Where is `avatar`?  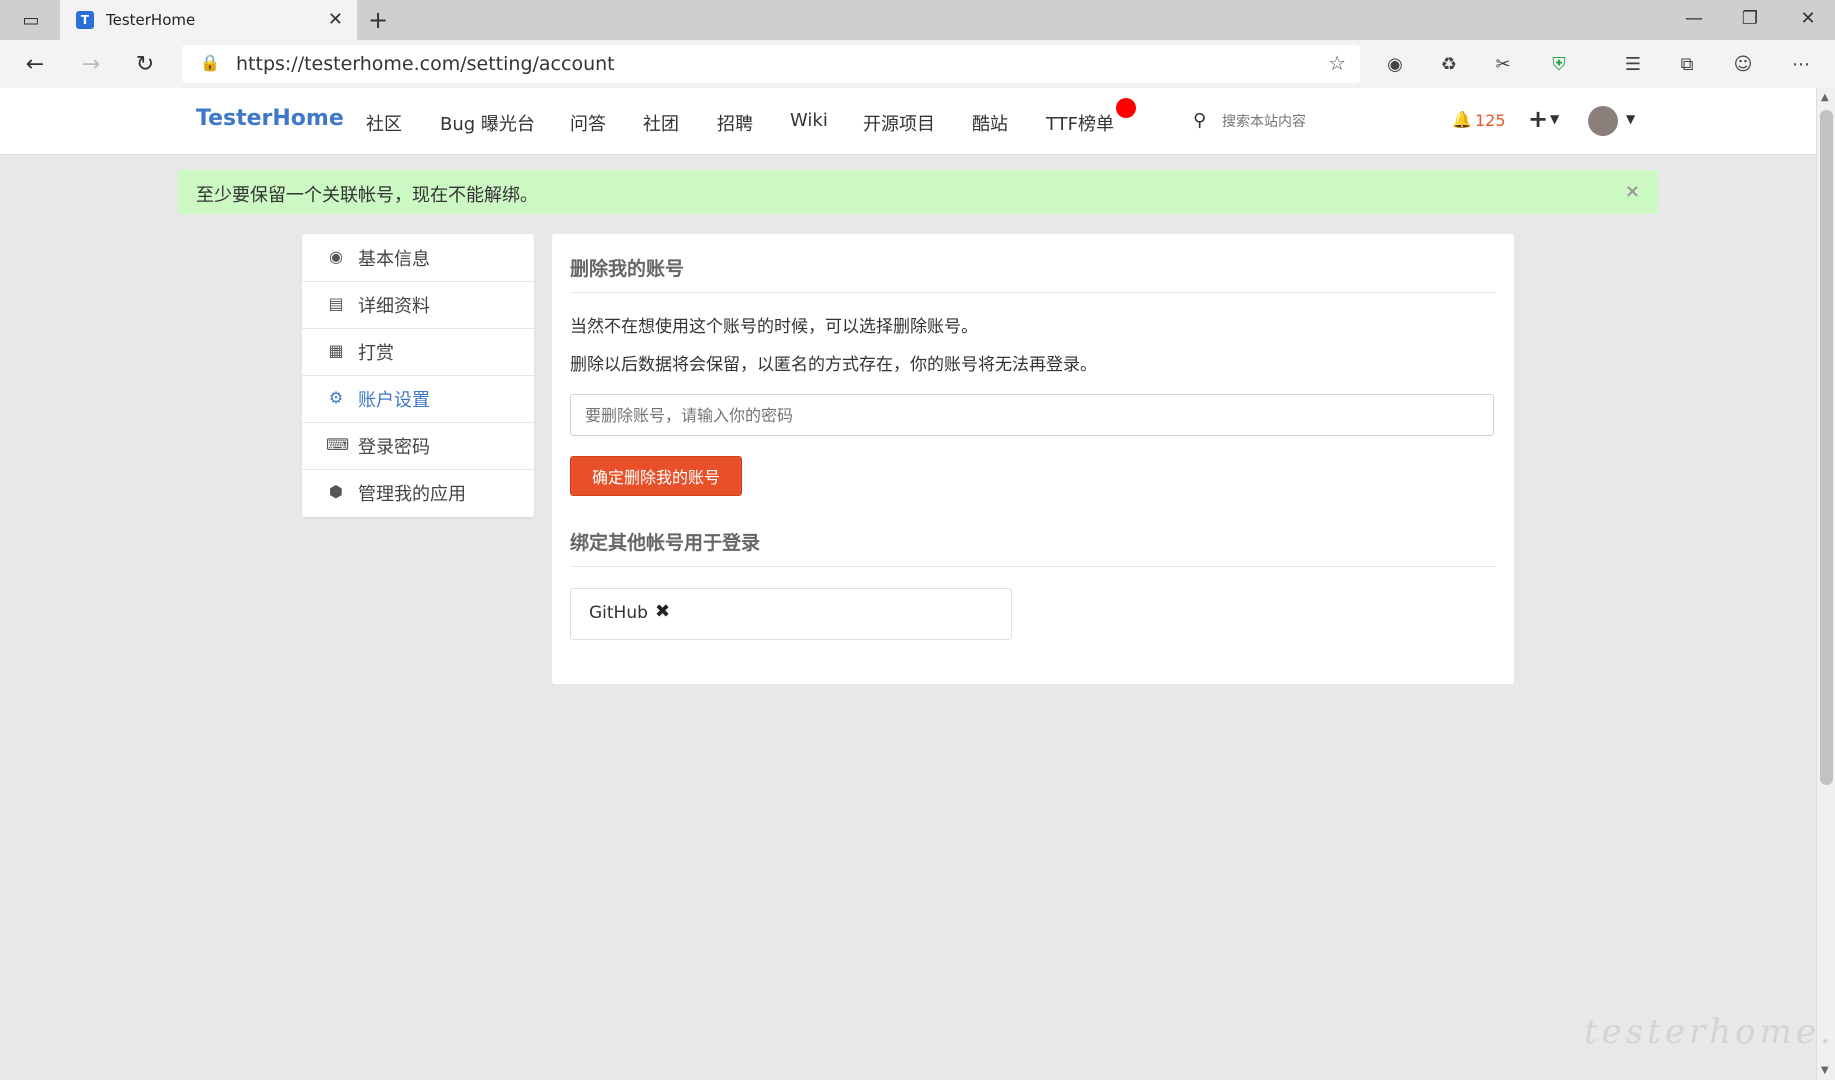 avatar is located at coordinates (1603, 121).